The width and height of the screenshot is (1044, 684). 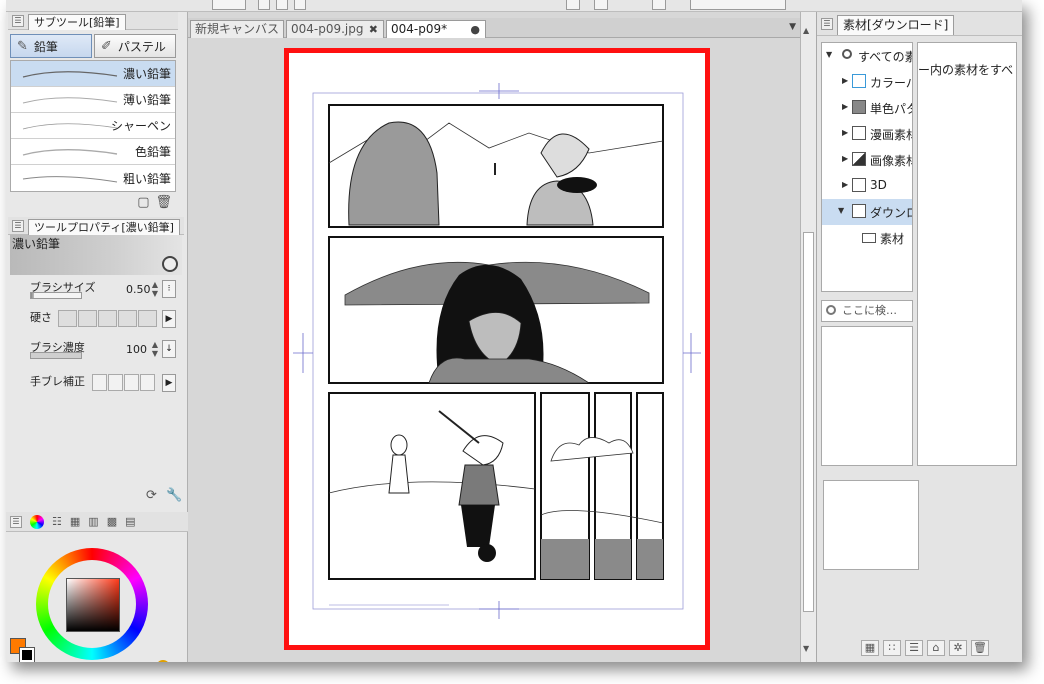 What do you see at coordinates (335, 29) in the screenshot?
I see `tab-004-p09-jpg: 004-p09.jpg ✖` at bounding box center [335, 29].